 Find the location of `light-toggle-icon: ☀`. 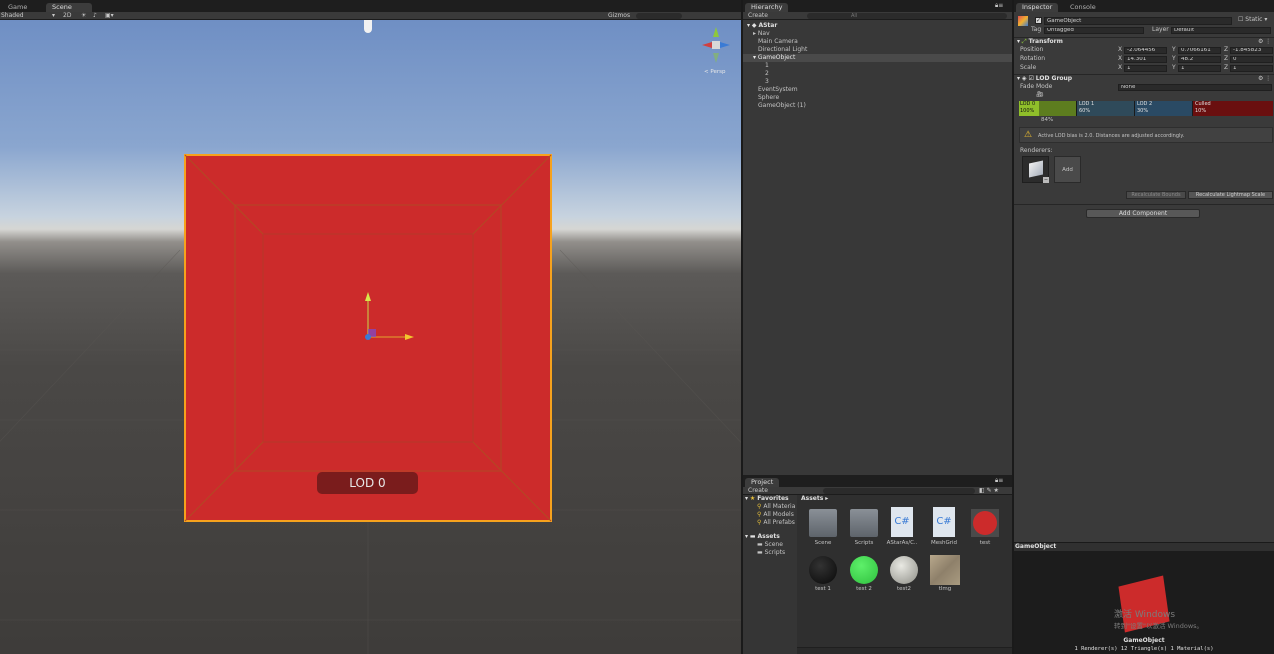

light-toggle-icon: ☀ is located at coordinates (83, 16).